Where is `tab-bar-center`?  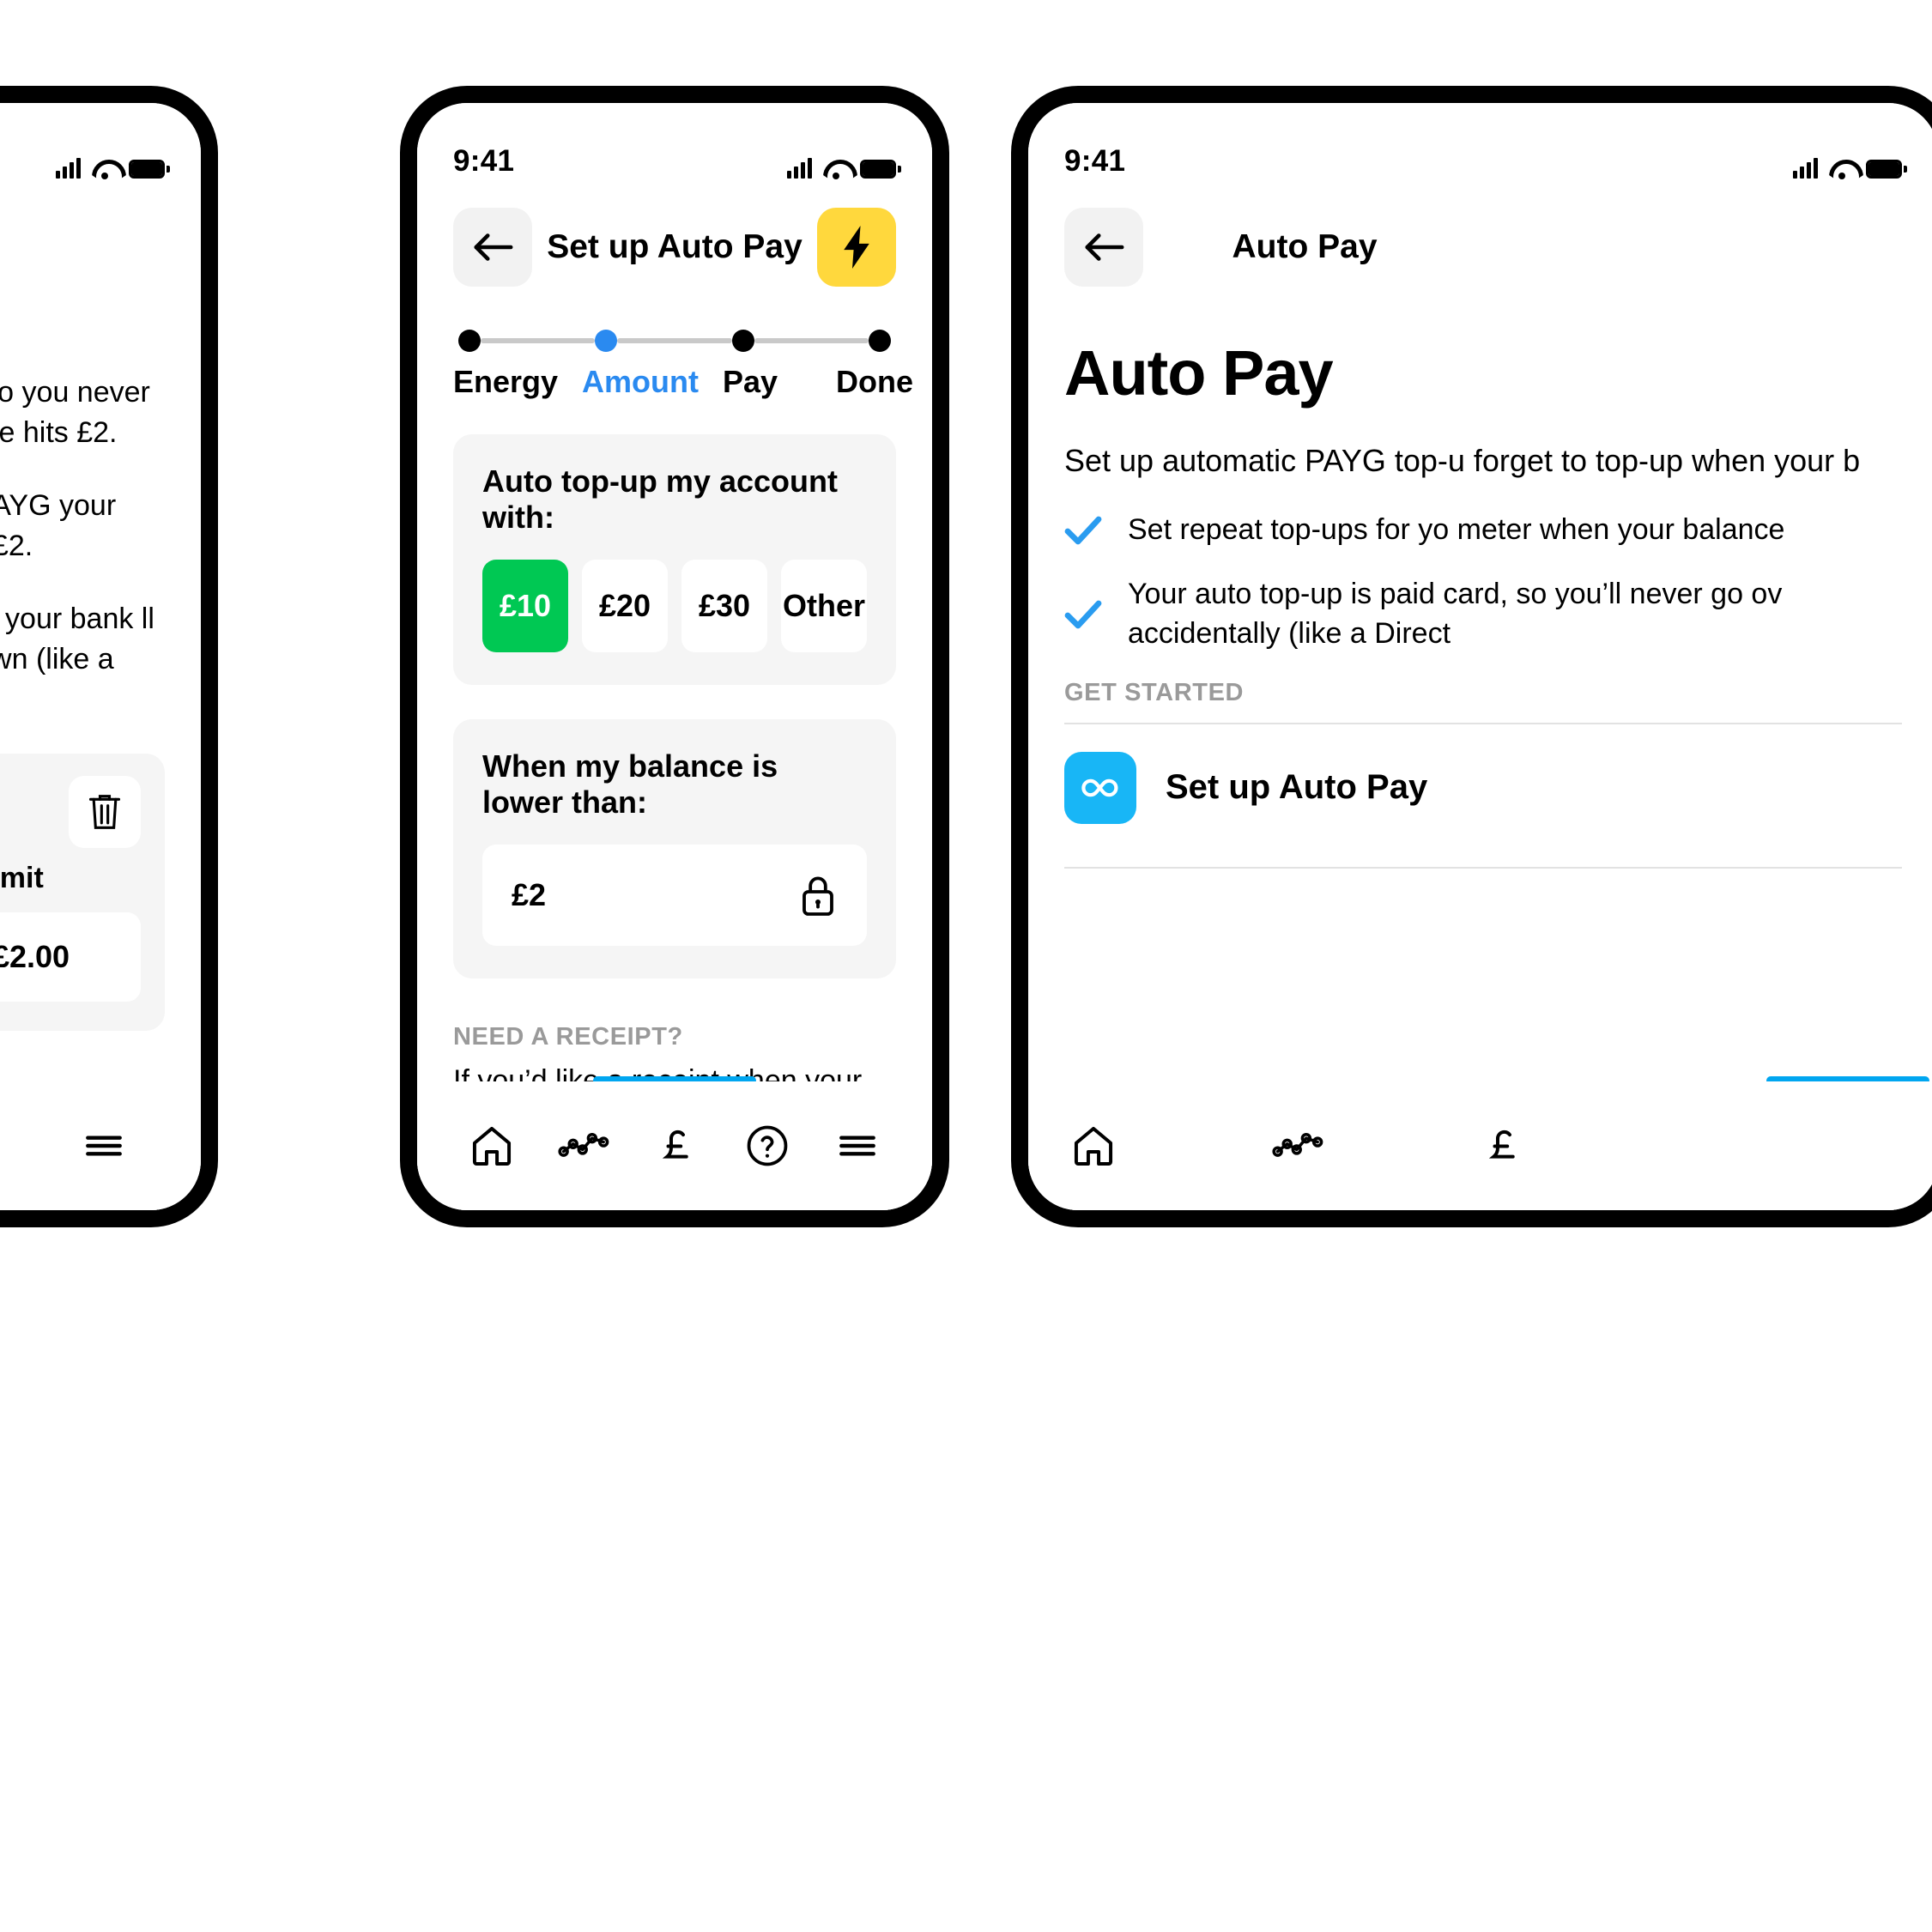
tab-bar-center is located at coordinates (674, 1145).